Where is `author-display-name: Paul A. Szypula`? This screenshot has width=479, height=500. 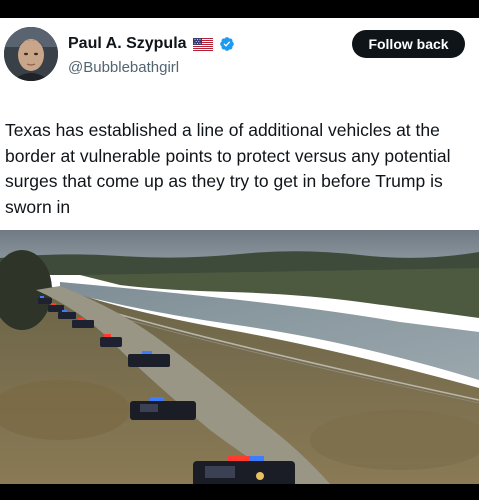
author-display-name: Paul A. Szypula is located at coordinates (127, 44).